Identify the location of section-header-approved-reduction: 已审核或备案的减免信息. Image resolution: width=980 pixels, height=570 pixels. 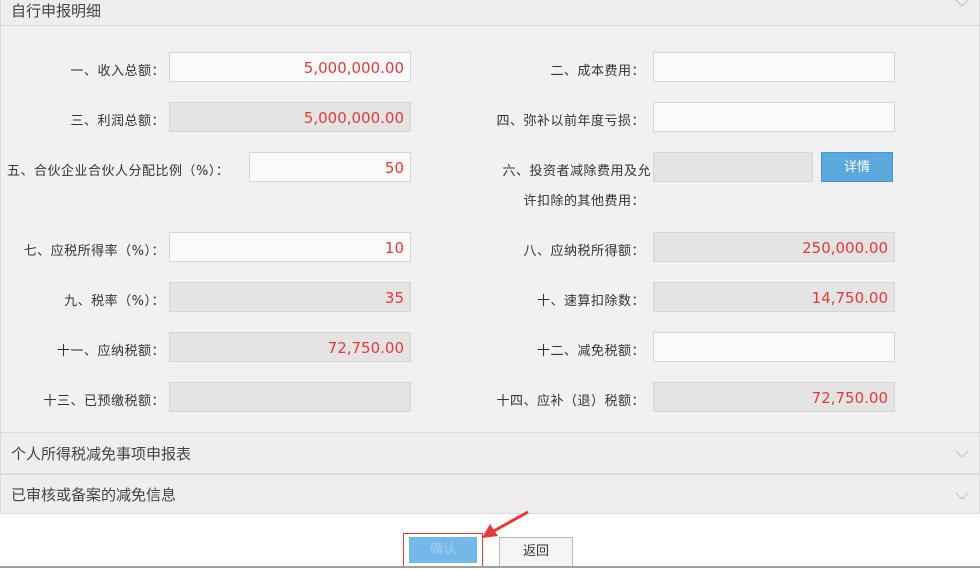
(490, 494).